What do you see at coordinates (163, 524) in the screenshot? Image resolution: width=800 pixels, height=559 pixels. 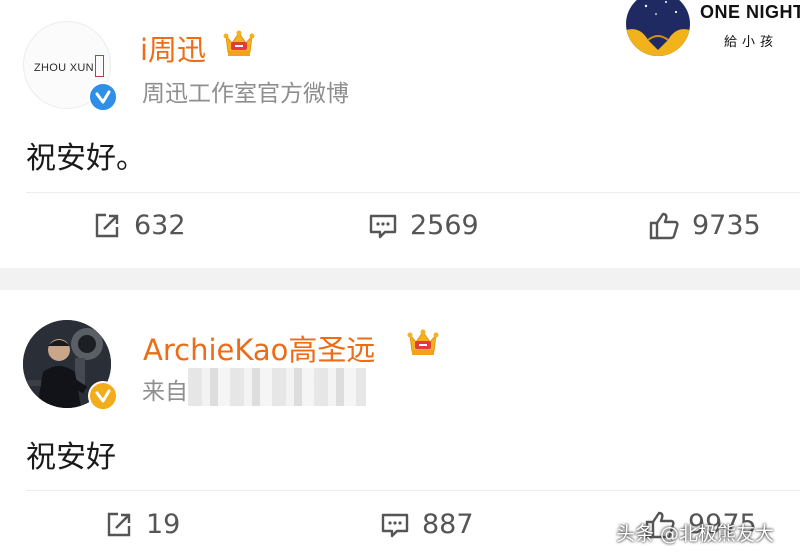 I see `repost-count: 19` at bounding box center [163, 524].